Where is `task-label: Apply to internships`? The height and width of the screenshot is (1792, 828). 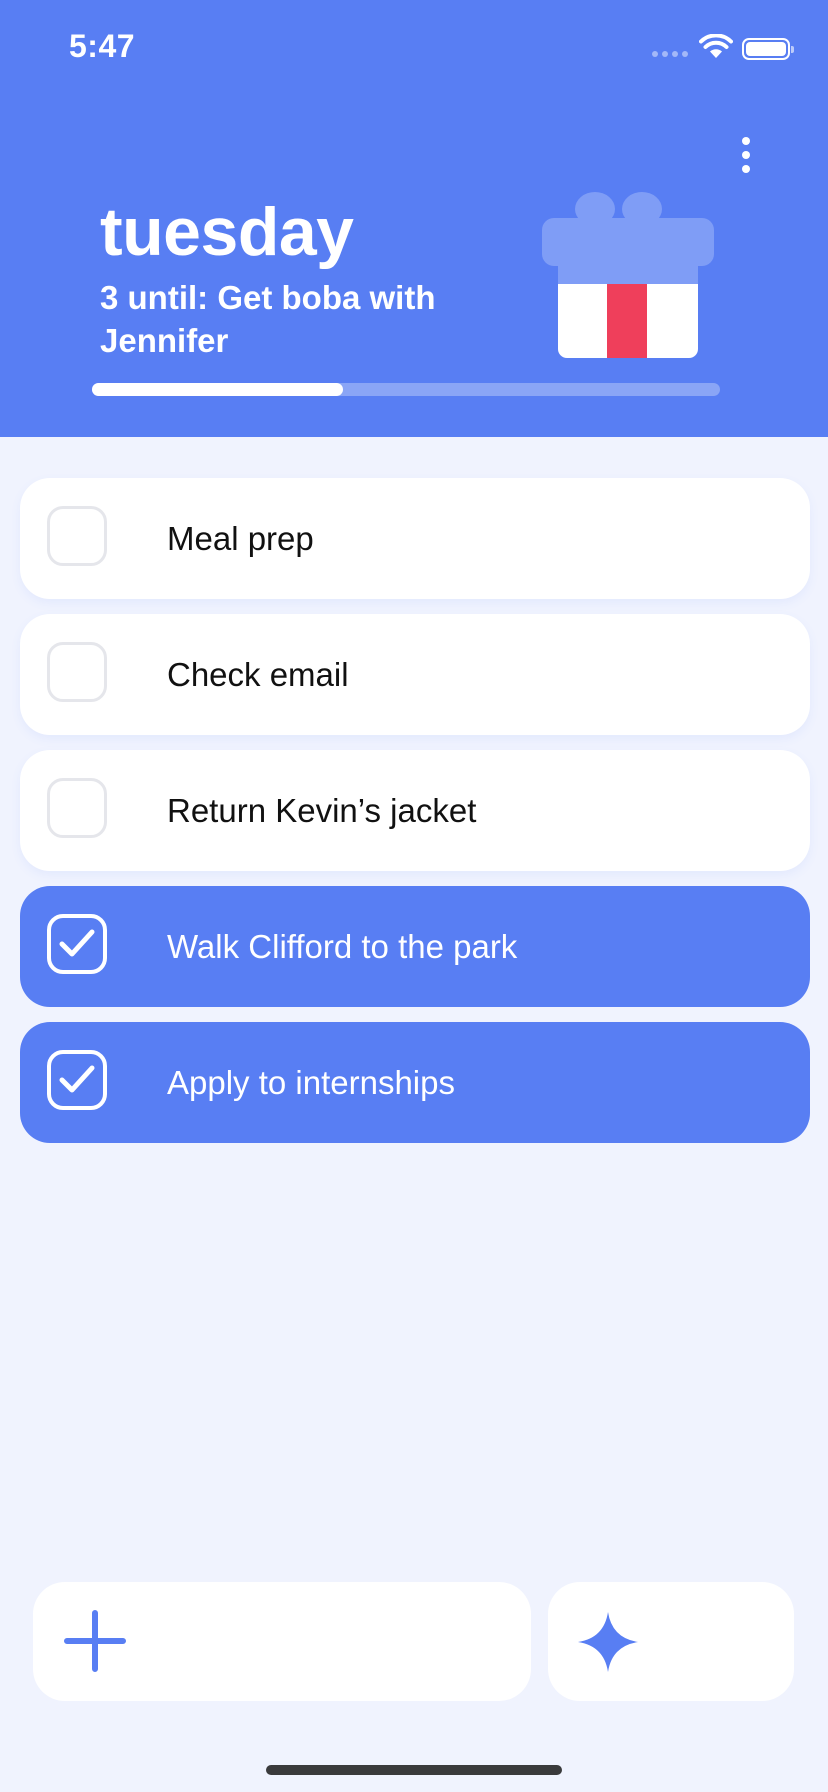 task-label: Apply to internships is located at coordinates (311, 1082).